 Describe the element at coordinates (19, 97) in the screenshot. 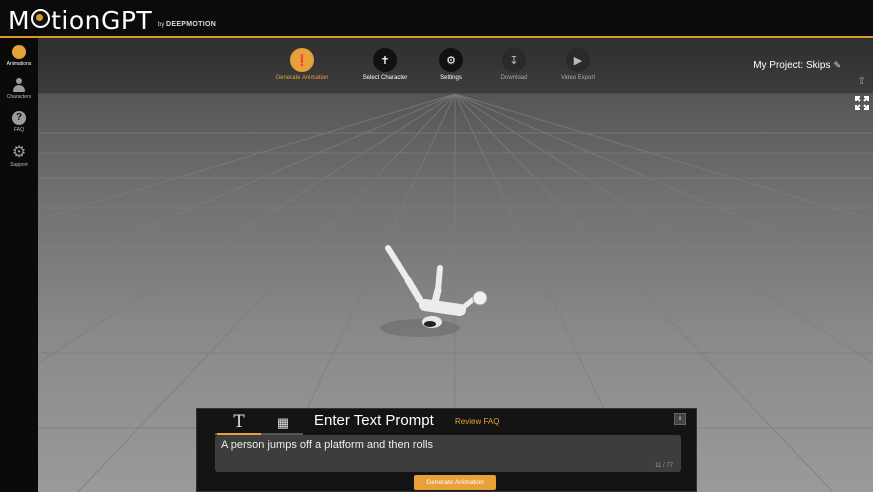

I see `sidebar-item-label: Characters` at that location.